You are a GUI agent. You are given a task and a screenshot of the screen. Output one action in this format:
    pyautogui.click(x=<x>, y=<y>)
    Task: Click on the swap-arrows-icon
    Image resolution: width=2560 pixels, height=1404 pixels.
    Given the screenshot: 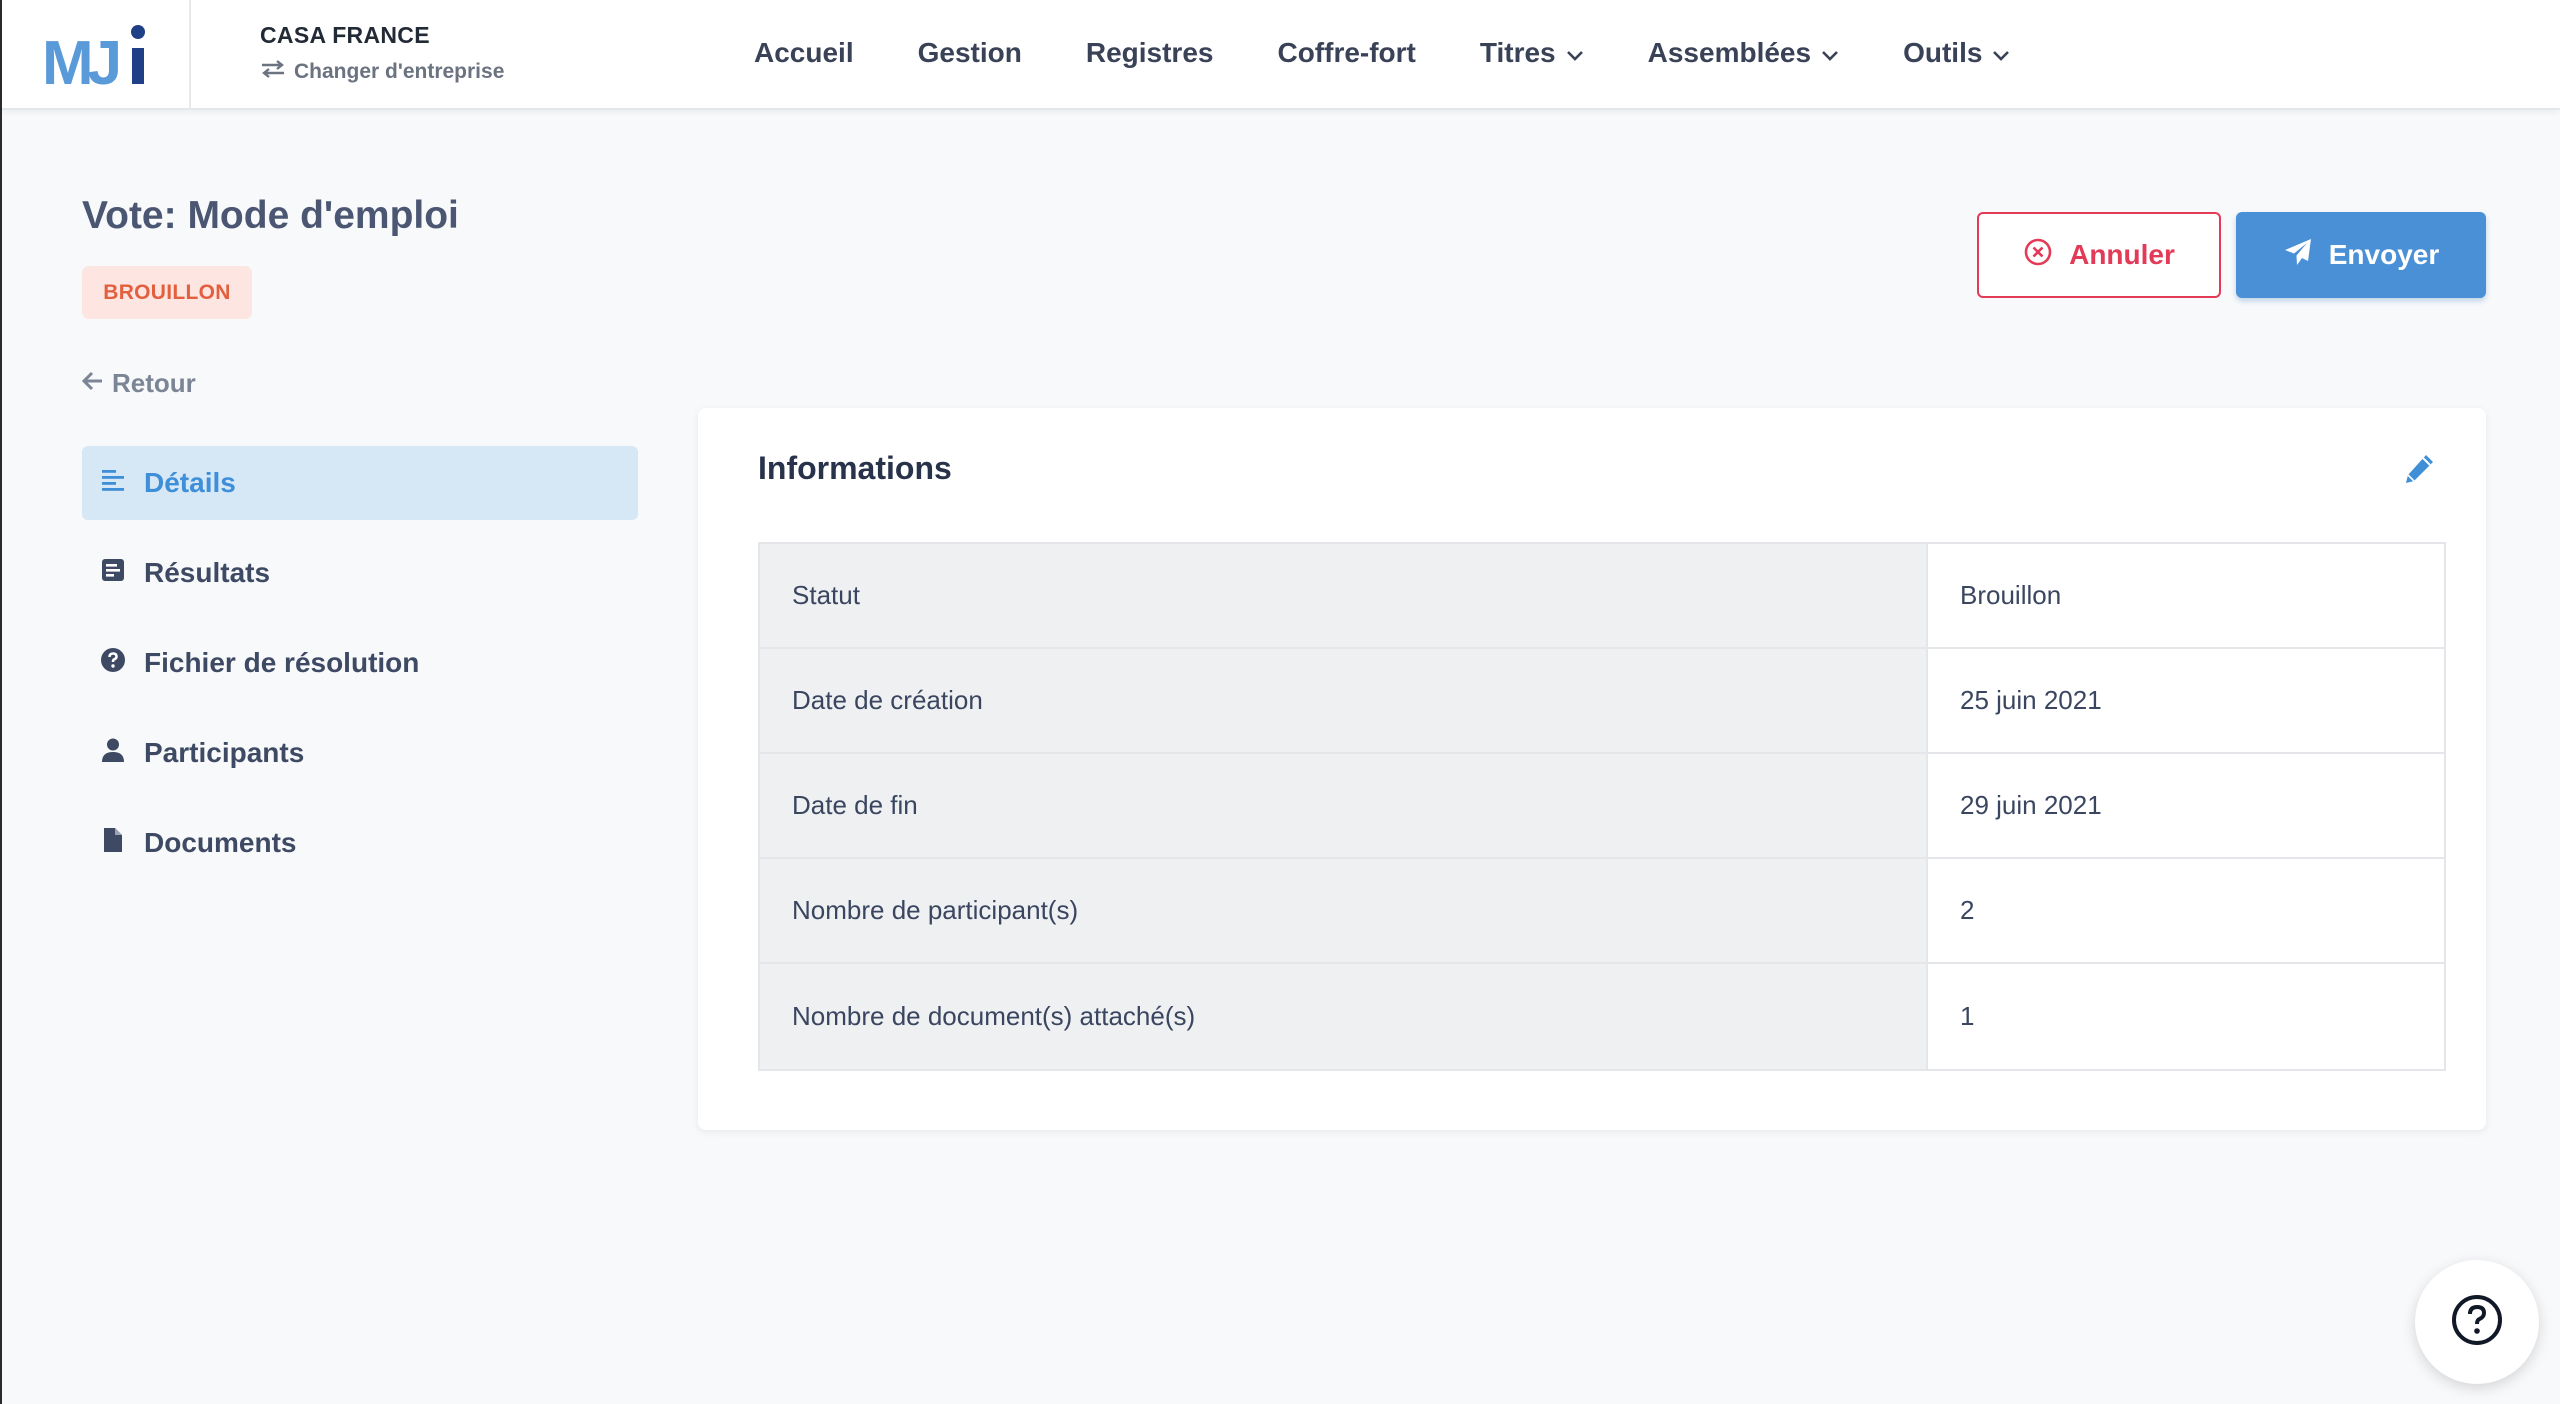 What is the action you would take?
    pyautogui.click(x=273, y=72)
    